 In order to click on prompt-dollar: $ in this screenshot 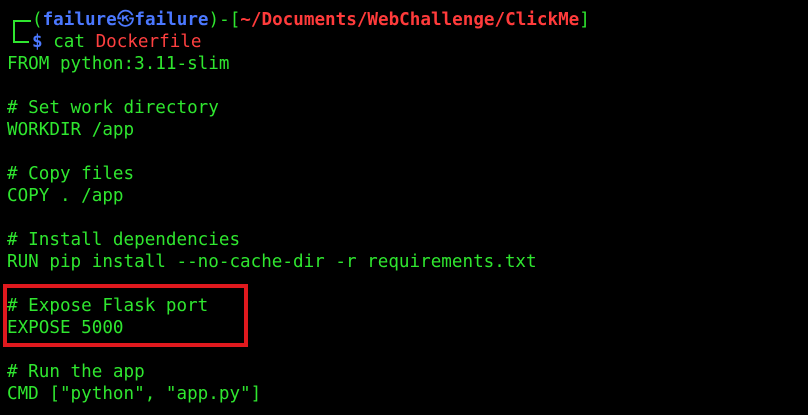, I will do `click(37, 42)`.